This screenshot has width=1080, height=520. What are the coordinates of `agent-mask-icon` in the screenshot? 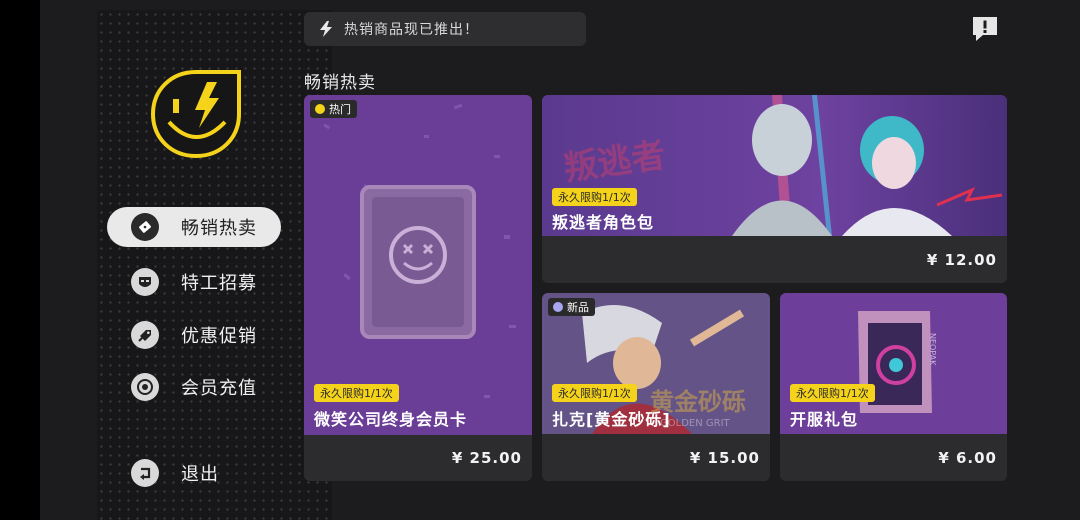 It's located at (145, 282).